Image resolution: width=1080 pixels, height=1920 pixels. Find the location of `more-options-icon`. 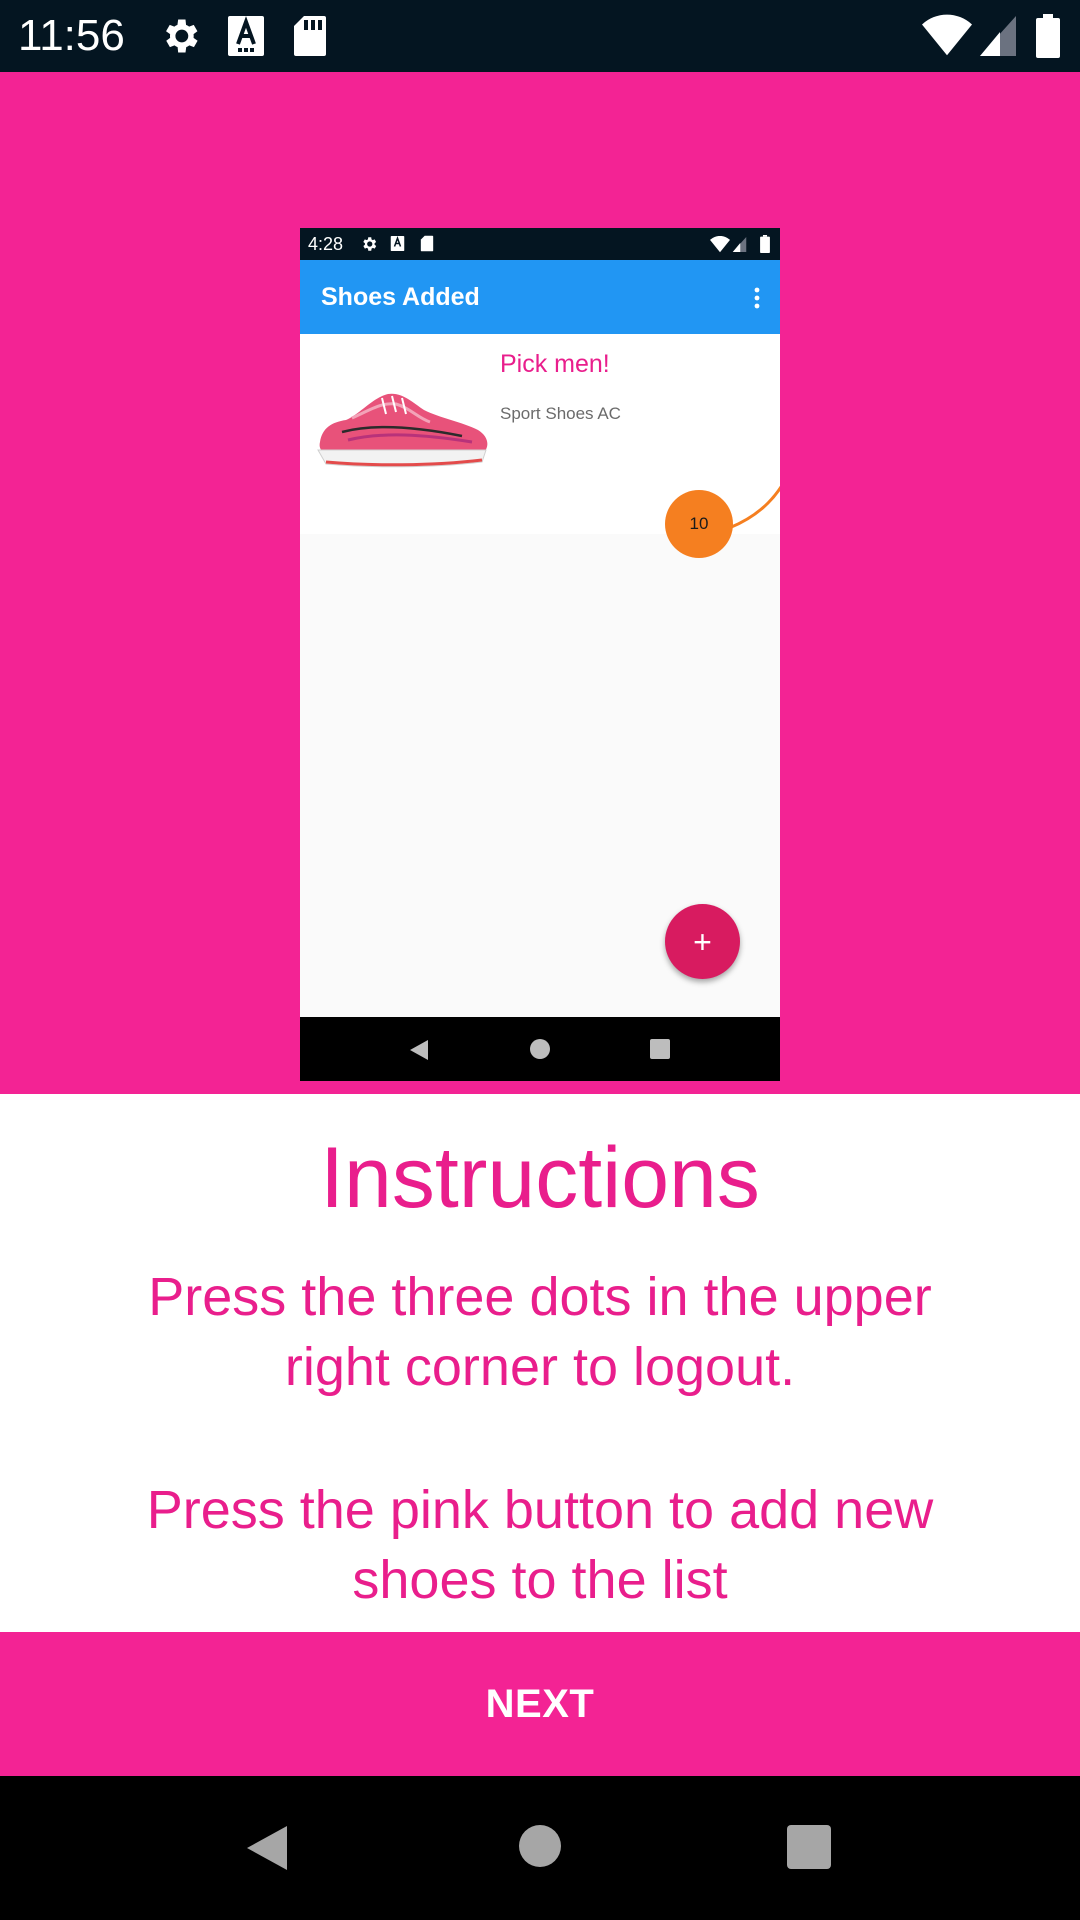

more-options-icon is located at coordinates (757, 298).